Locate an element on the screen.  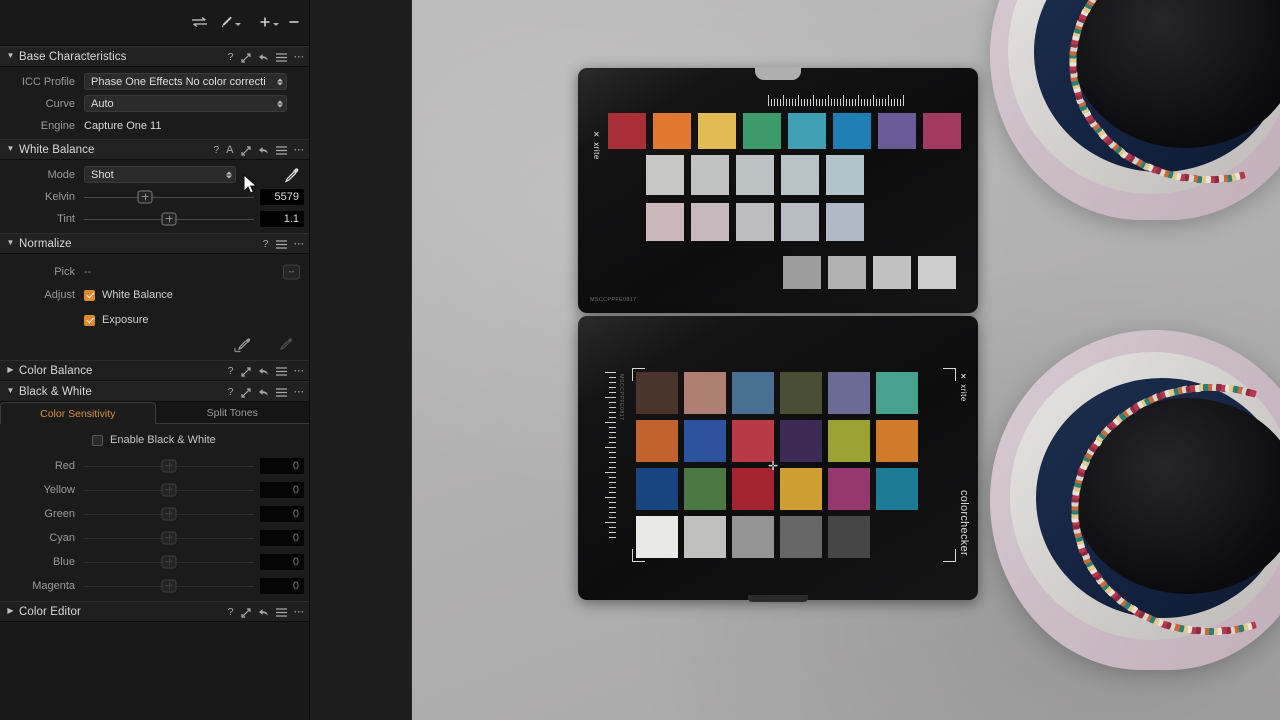
auto-white-balance-icon: A is located at coordinates (229, 150).